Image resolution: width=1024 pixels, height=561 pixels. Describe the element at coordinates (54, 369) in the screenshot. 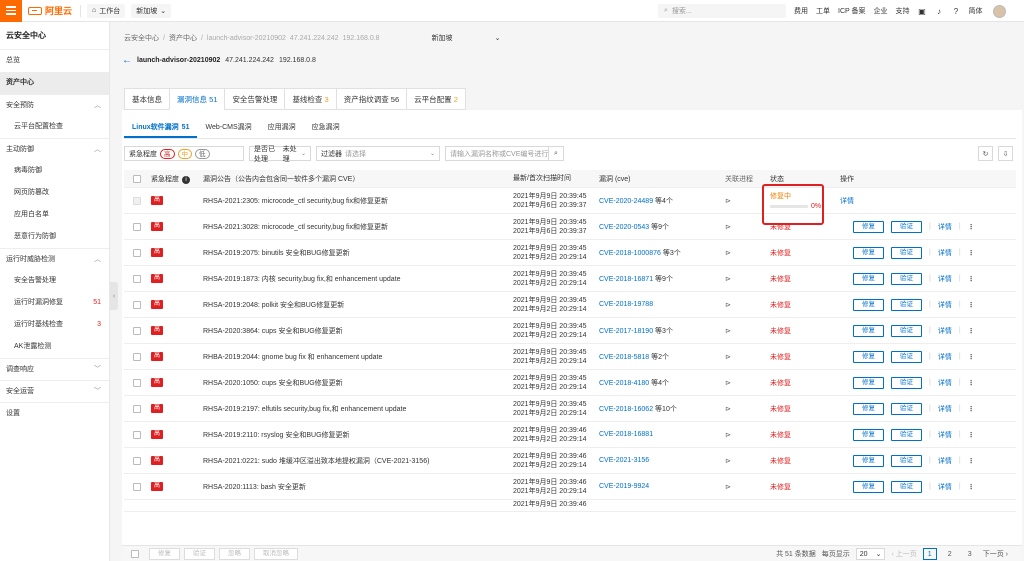

I see `sidebar-group-investigation: 调查响应 ﹀` at that location.